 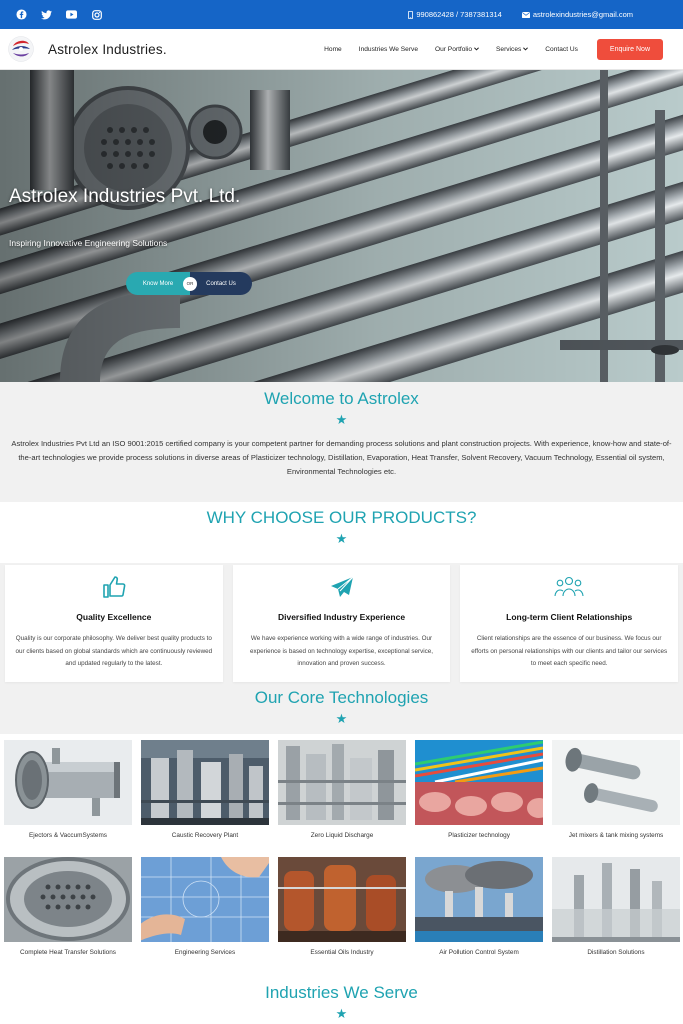 I want to click on twitter-icon, so click(x=46, y=14).